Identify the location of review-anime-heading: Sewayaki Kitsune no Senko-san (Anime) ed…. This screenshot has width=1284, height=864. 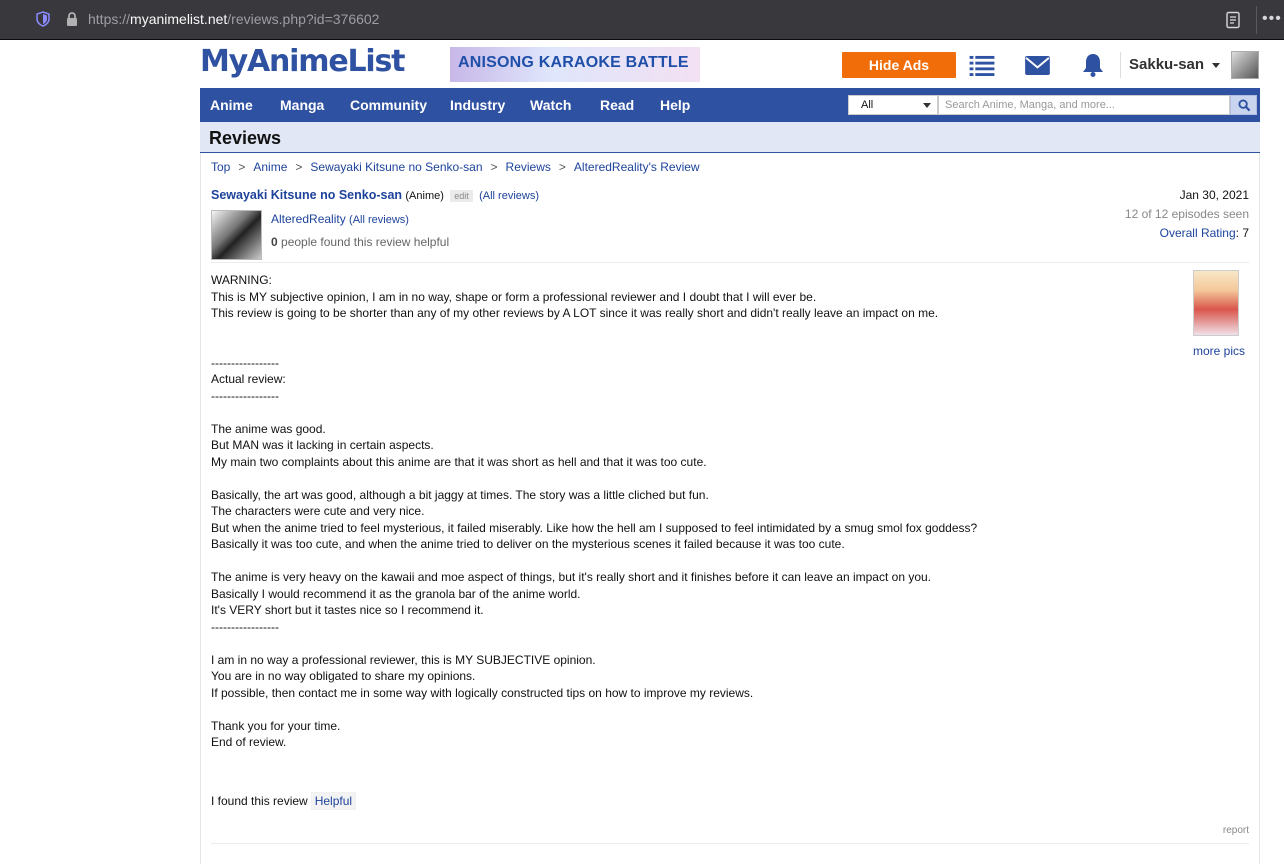
(375, 195).